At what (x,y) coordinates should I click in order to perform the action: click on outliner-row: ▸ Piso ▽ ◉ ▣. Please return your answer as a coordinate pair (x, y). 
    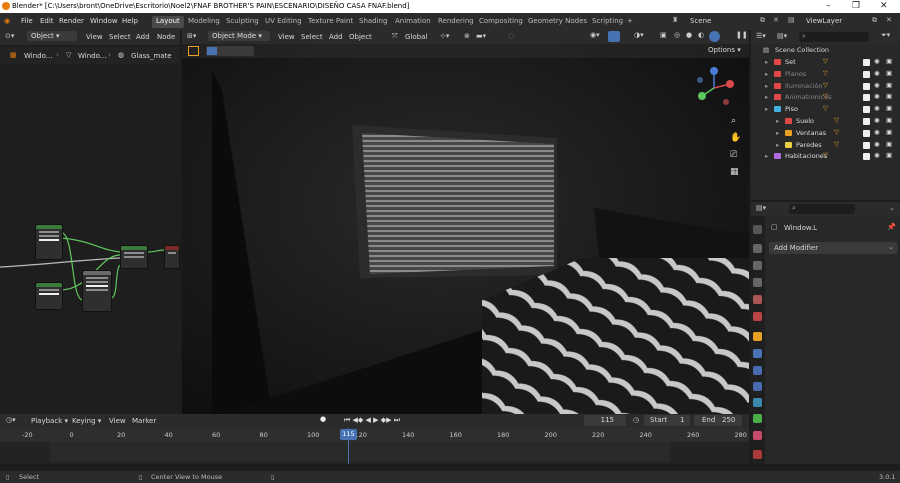
    Looking at the image, I should click on (825, 109).